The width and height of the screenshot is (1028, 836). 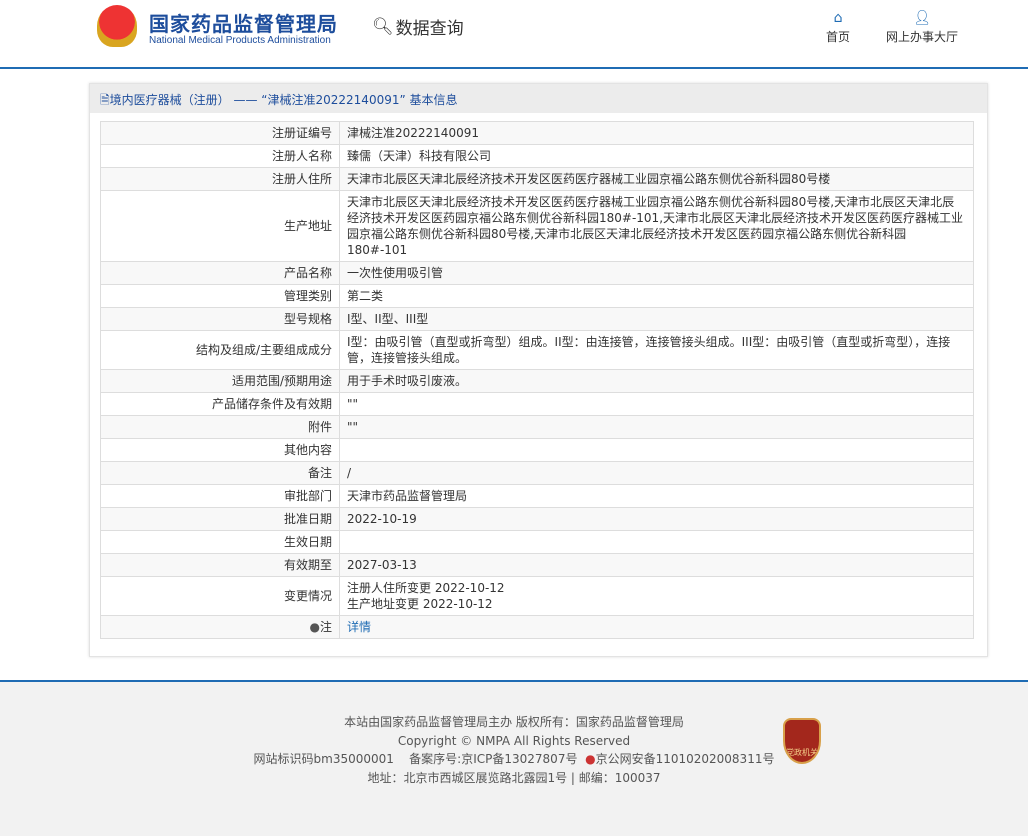 I want to click on table-row: 其他内容, so click(x=537, y=450).